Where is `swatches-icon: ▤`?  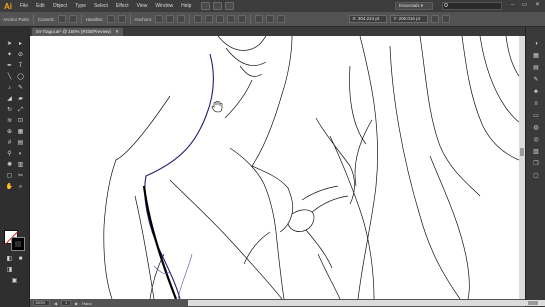 swatches-icon: ▤ is located at coordinates (536, 67).